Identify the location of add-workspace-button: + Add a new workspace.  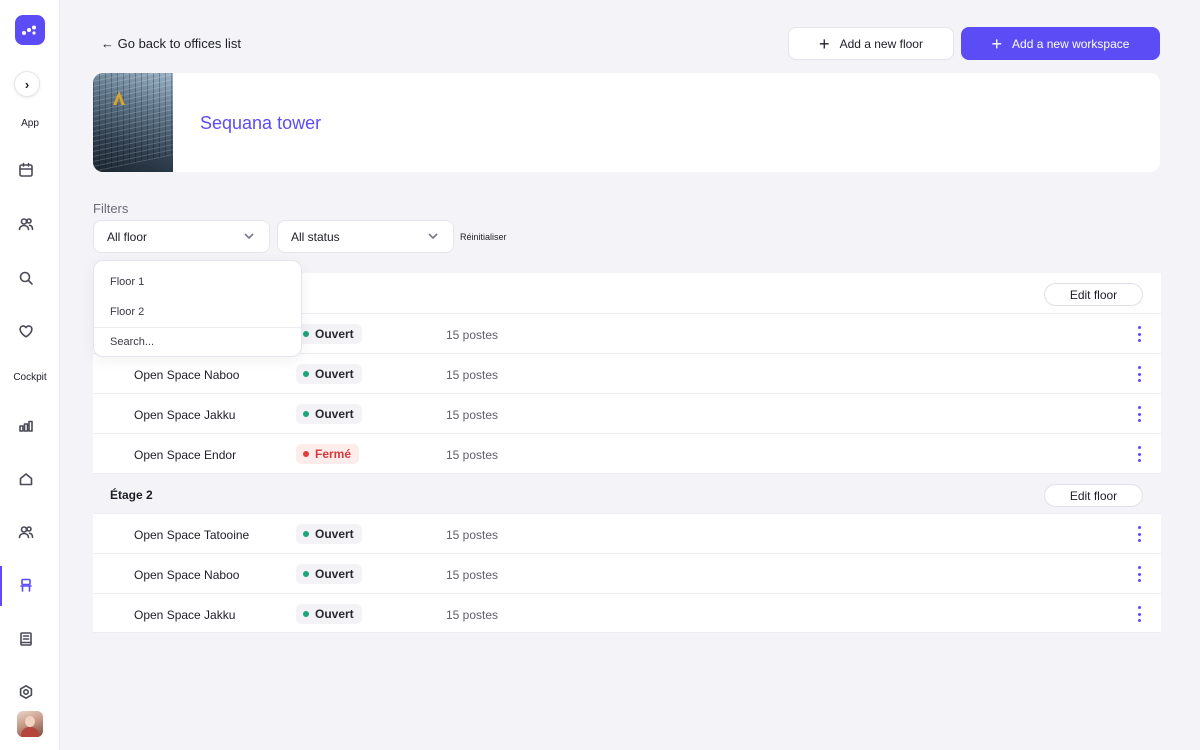
(1060, 43).